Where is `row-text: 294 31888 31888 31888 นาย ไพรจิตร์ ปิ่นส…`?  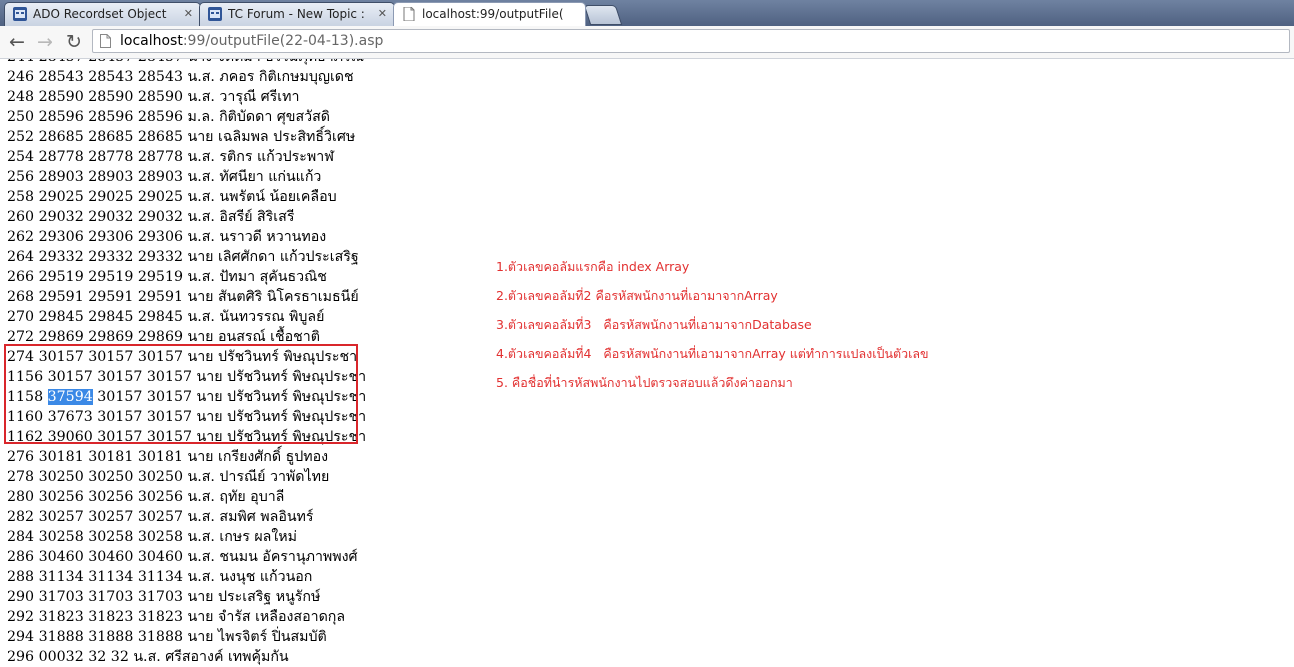 row-text: 294 31888 31888 31888 นาย ไพรจิตร์ ปิ่นส… is located at coordinates (167, 637).